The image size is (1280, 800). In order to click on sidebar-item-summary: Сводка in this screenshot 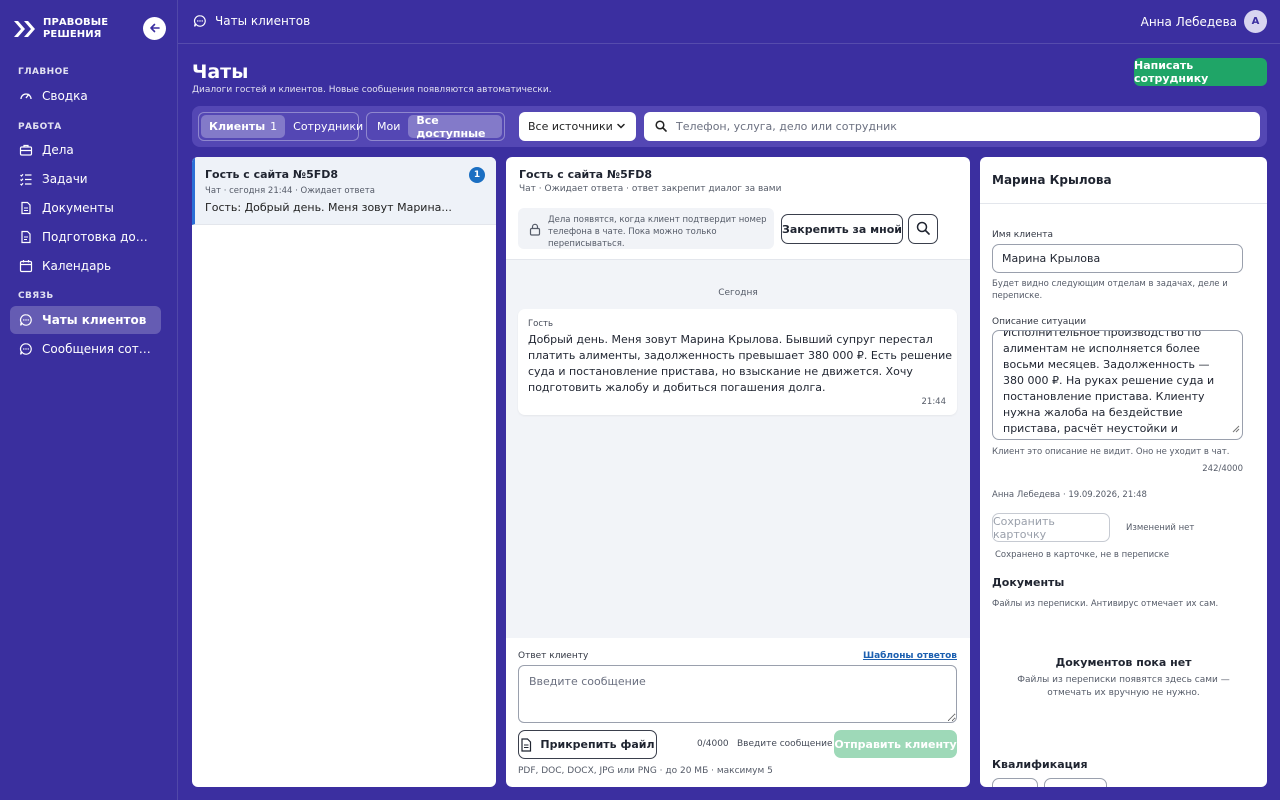, I will do `click(85, 96)`.